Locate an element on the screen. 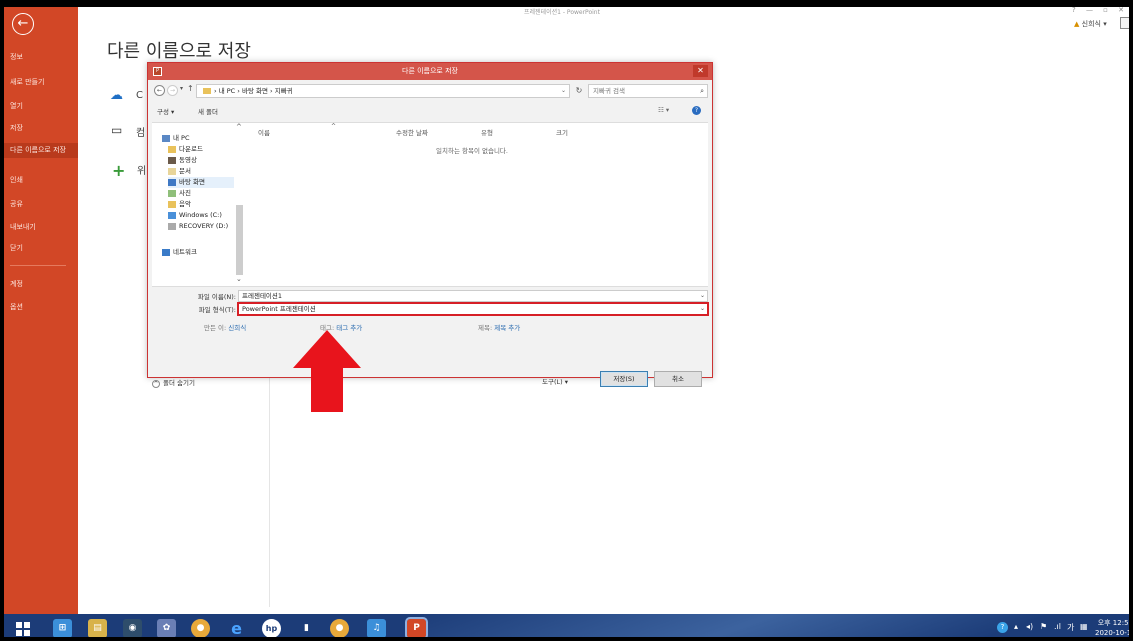 The height and width of the screenshot is (641, 1133). document-icon: ▮ is located at coordinates (306, 628).